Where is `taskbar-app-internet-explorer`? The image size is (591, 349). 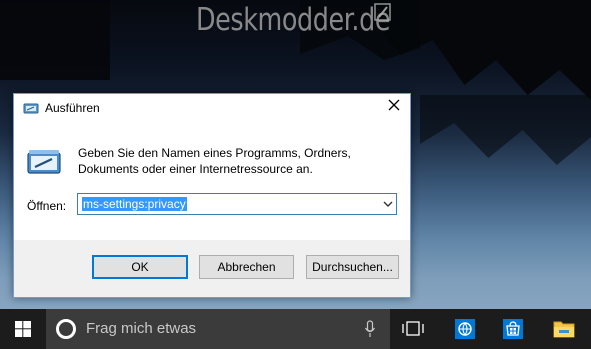 taskbar-app-internet-explorer is located at coordinates (465, 329).